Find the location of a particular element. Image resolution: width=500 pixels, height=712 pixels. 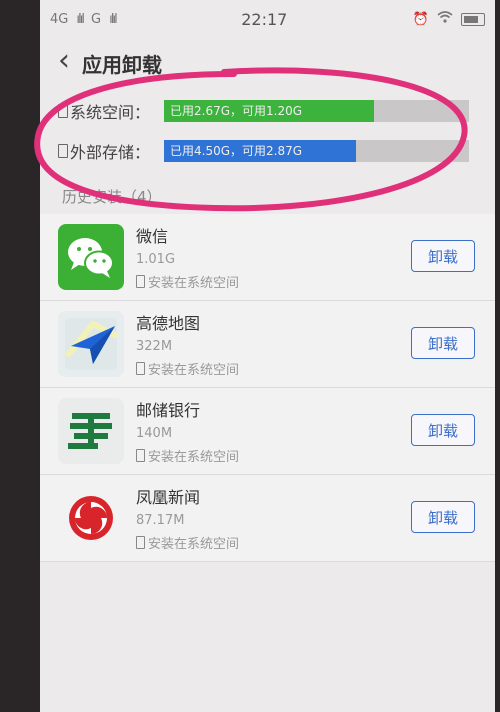

signal-4g-label: 4G is located at coordinates (59, 19).